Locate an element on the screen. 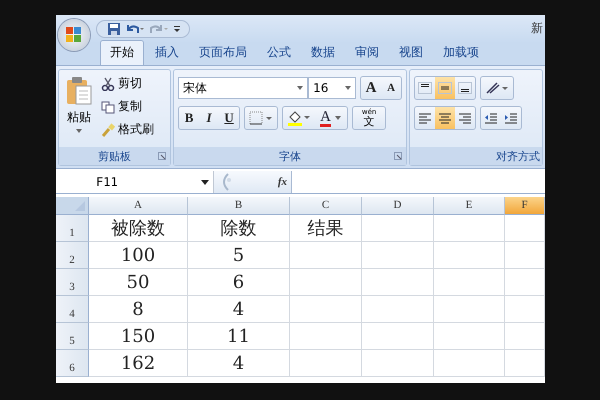 This screenshot has height=400, width=600. window-title: 新 is located at coordinates (537, 28).